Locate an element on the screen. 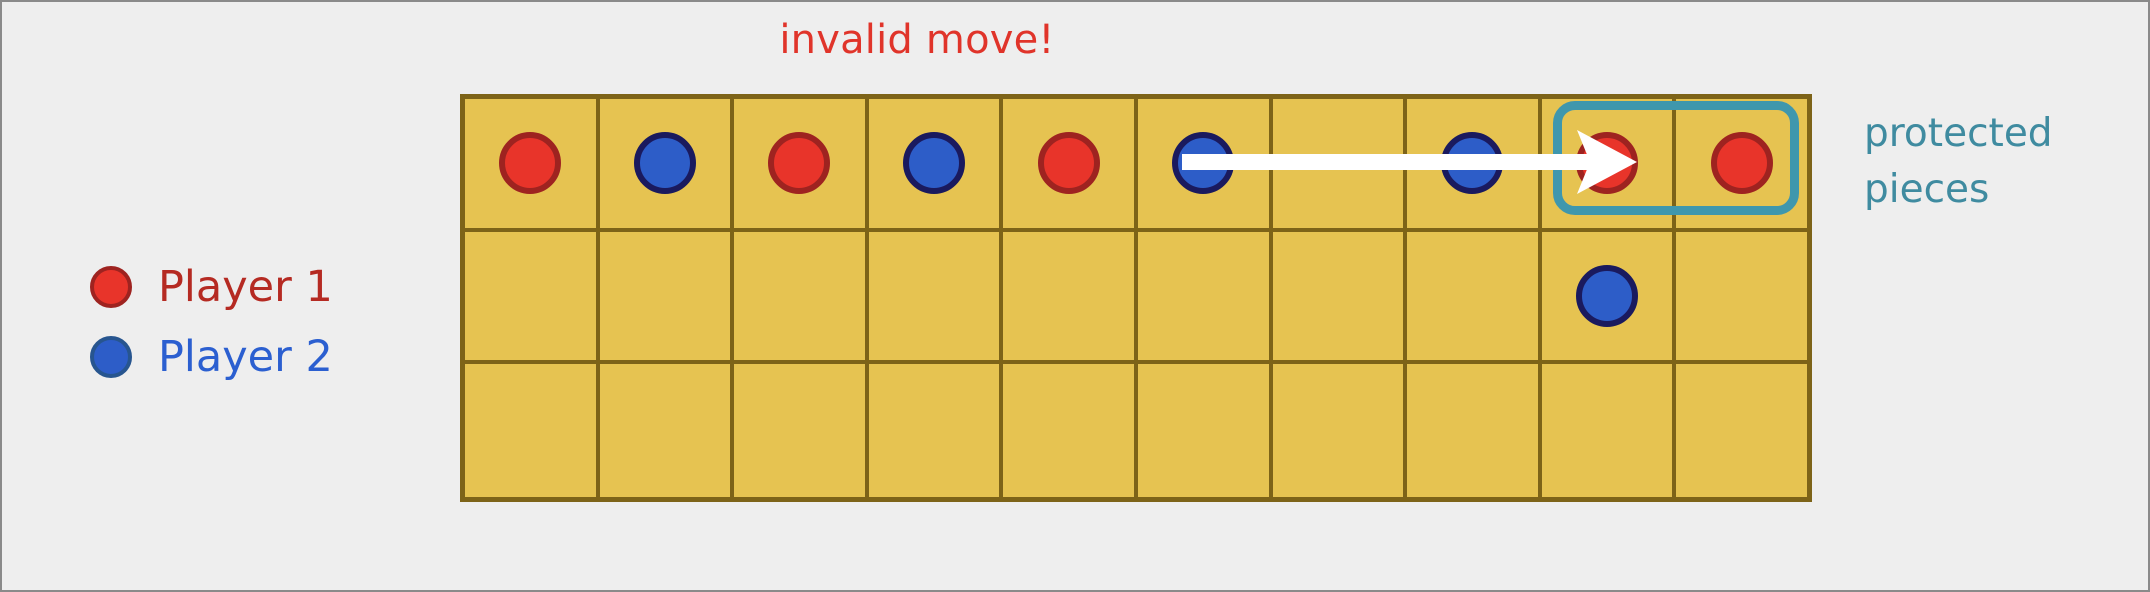  legend: Player 1 Player 2 is located at coordinates (211, 322).